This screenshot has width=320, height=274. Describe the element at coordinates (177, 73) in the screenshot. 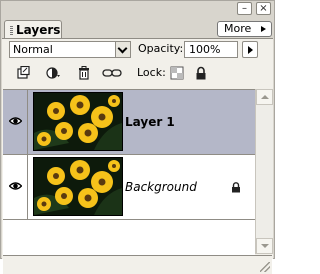

I see `lock-transparency-icon` at that location.